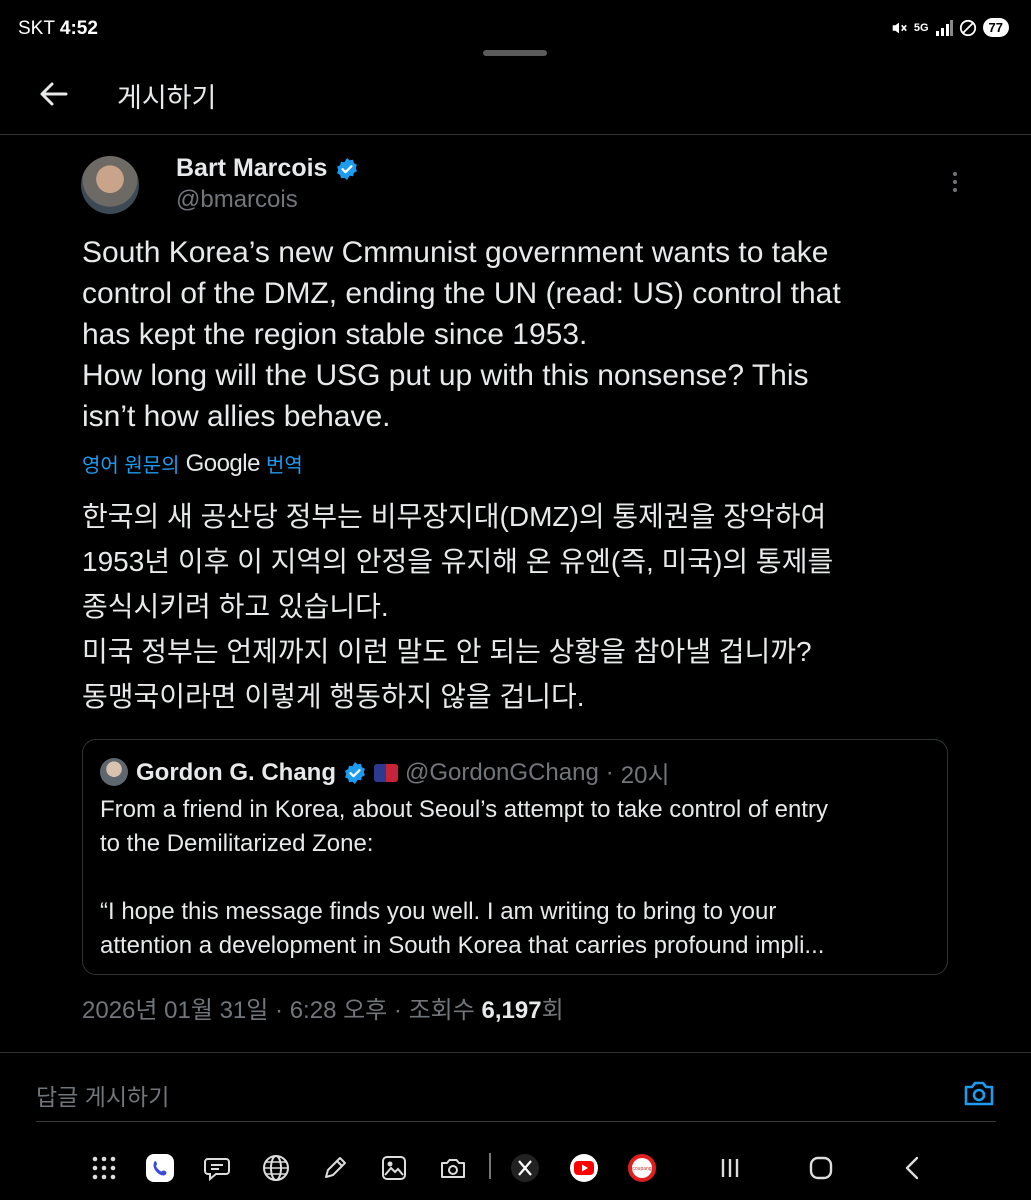  I want to click on post-clock: 6:28 오후, so click(338, 1010).